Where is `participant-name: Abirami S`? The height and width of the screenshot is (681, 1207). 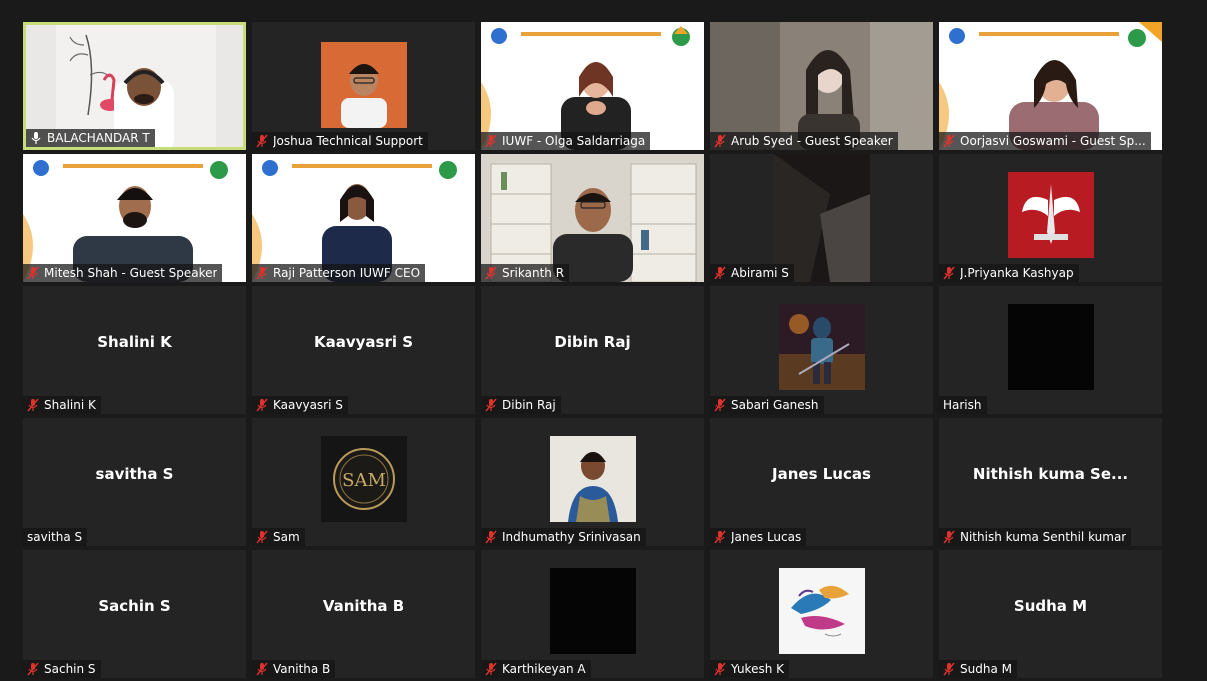
participant-name: Abirami S is located at coordinates (760, 273).